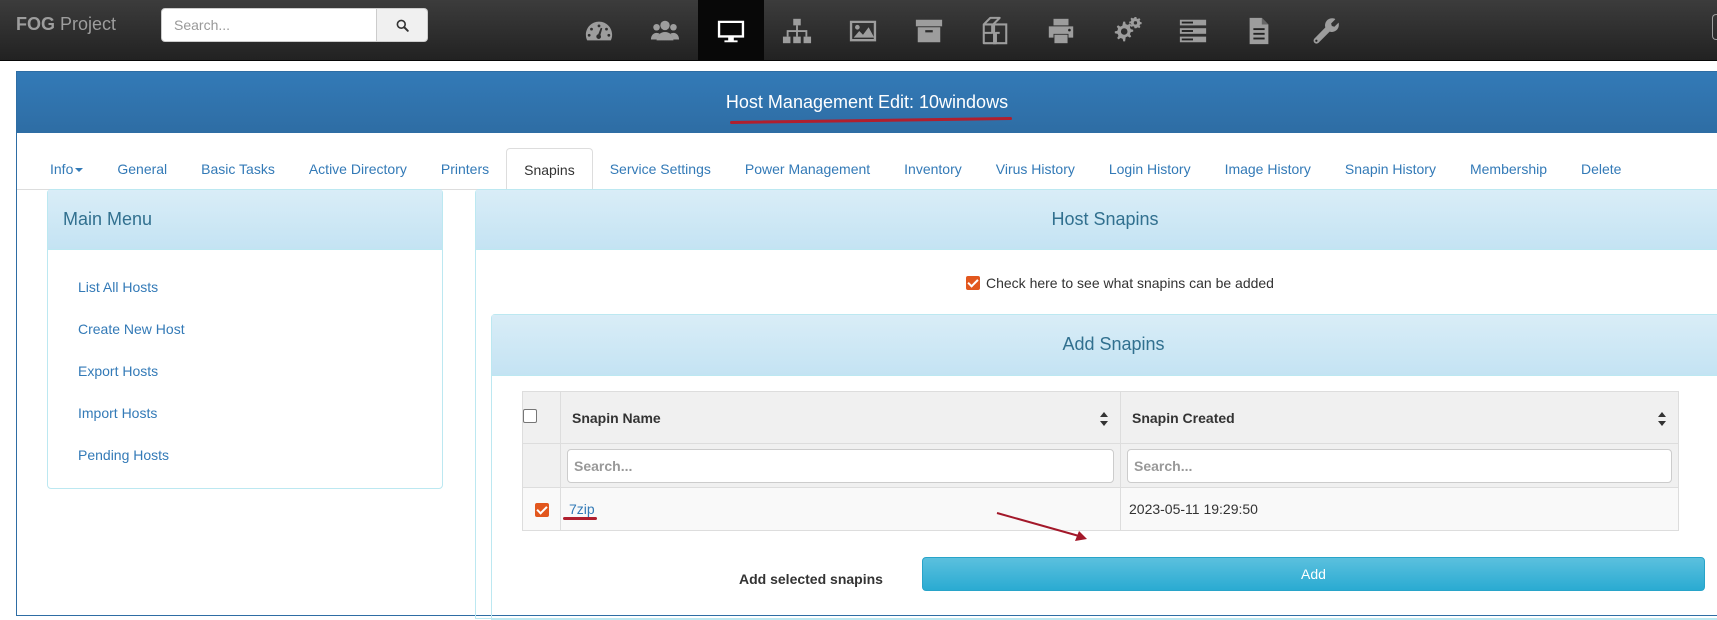 Image resolution: width=1717 pixels, height=620 pixels. I want to click on wrench-icon, so click(1326, 30).